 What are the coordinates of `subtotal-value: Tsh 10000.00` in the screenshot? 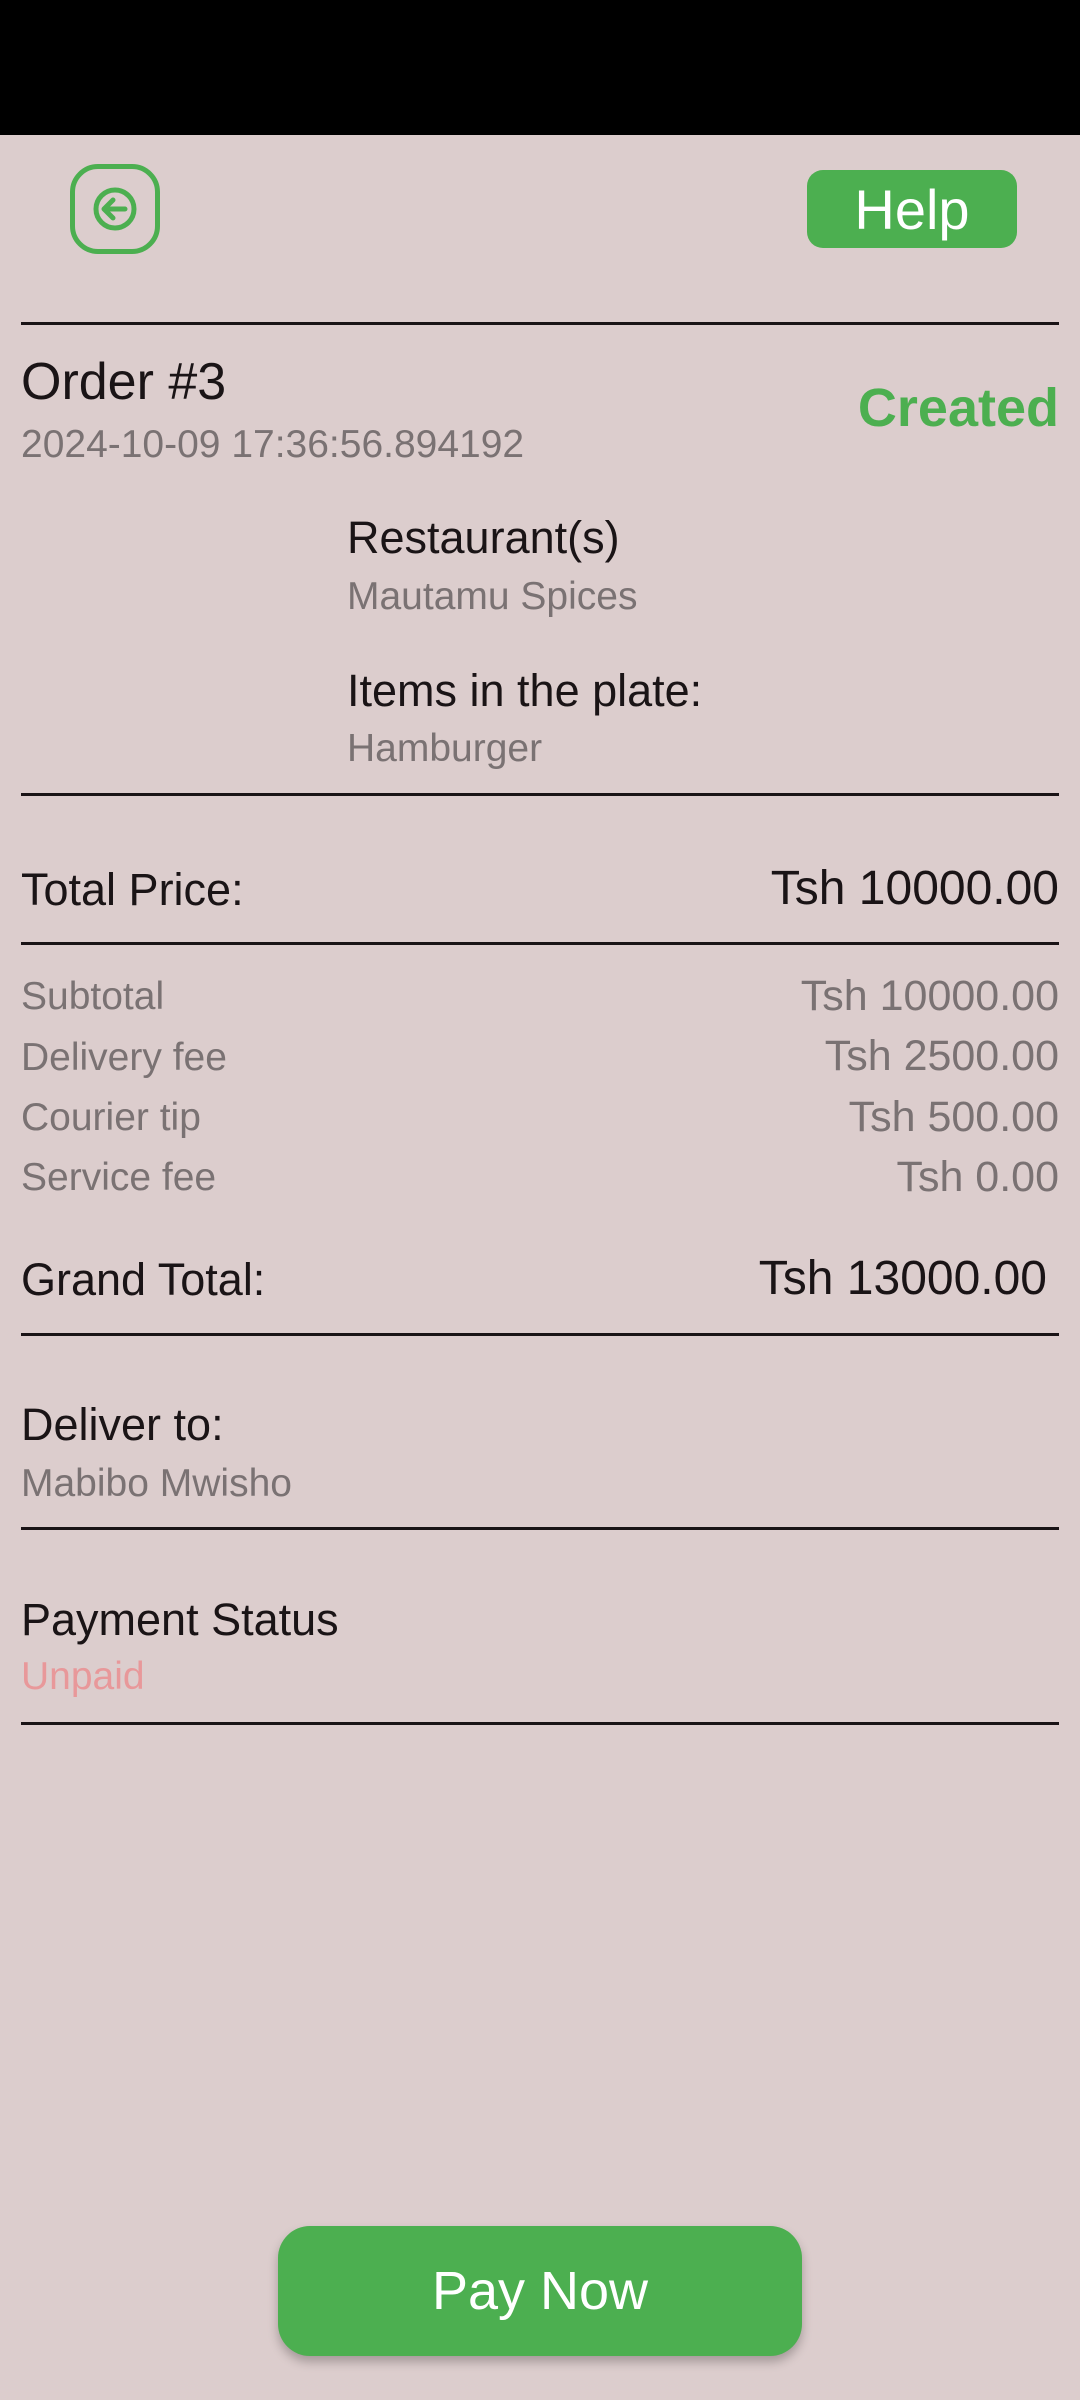 It's located at (929, 996).